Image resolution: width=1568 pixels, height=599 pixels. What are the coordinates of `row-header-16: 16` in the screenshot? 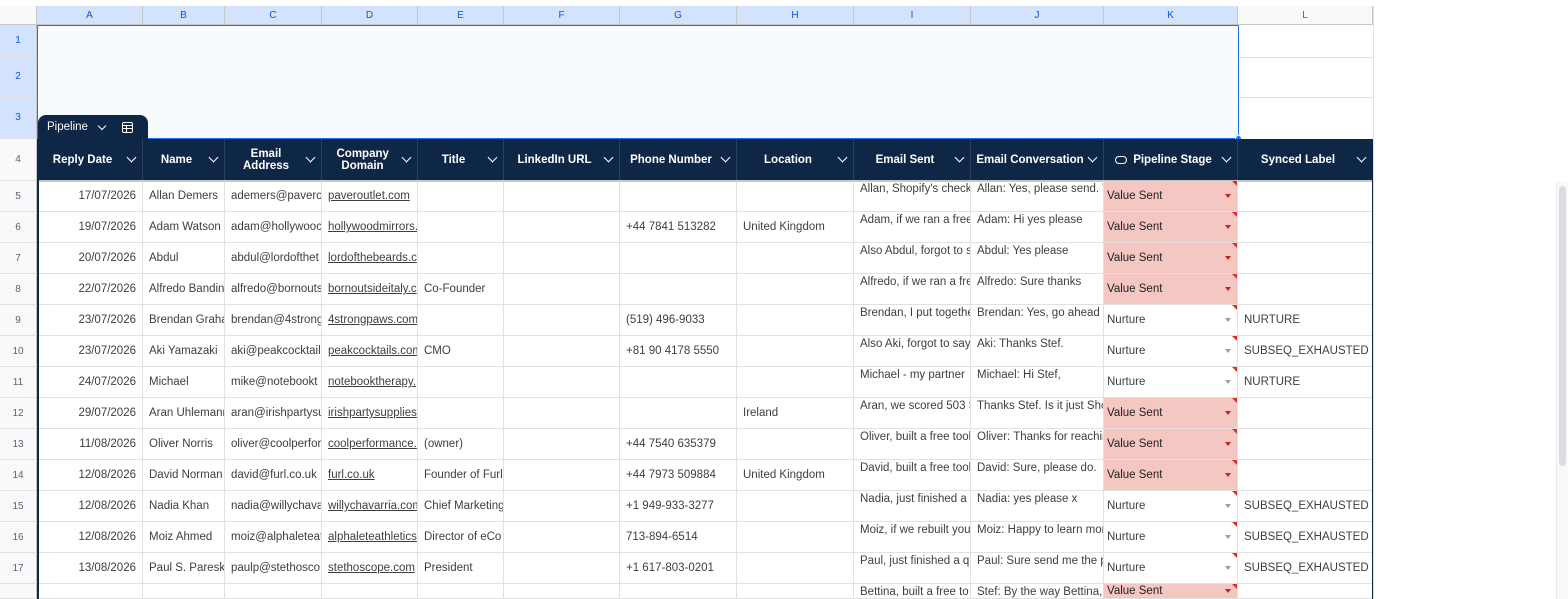 It's located at (18, 537).